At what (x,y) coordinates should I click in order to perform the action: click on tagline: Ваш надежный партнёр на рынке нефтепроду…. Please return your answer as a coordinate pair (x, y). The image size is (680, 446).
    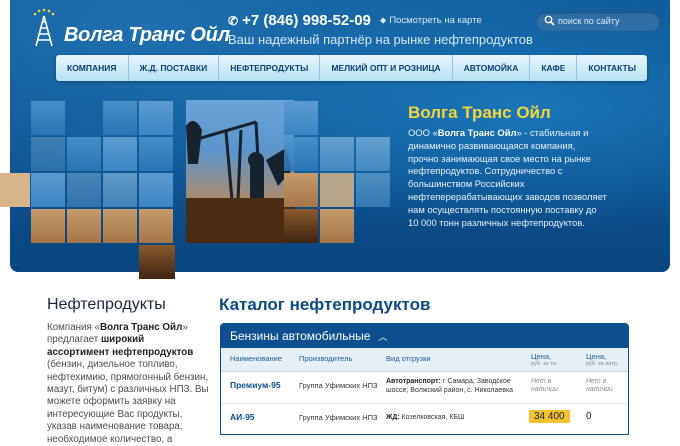
    Looking at the image, I should click on (380, 39).